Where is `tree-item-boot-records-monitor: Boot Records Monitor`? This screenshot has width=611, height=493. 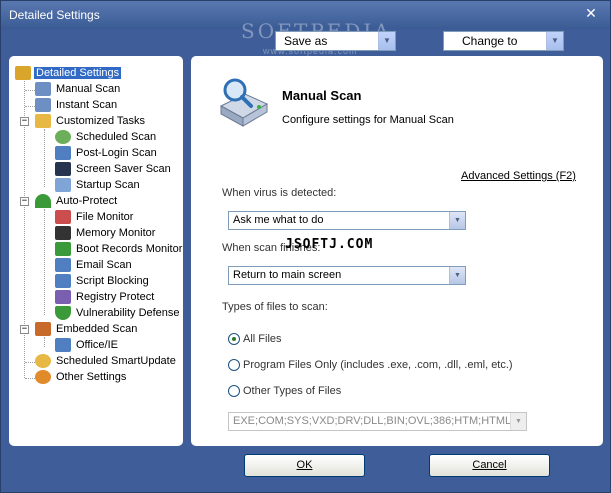 tree-item-boot-records-monitor: Boot Records Monitor is located at coordinates (119, 249).